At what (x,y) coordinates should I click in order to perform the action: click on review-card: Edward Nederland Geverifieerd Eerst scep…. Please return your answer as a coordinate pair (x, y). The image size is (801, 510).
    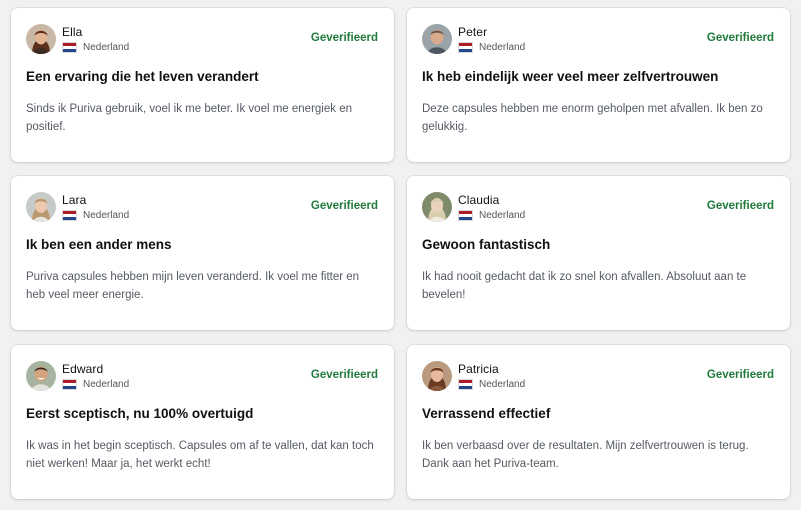
    Looking at the image, I should click on (202, 422).